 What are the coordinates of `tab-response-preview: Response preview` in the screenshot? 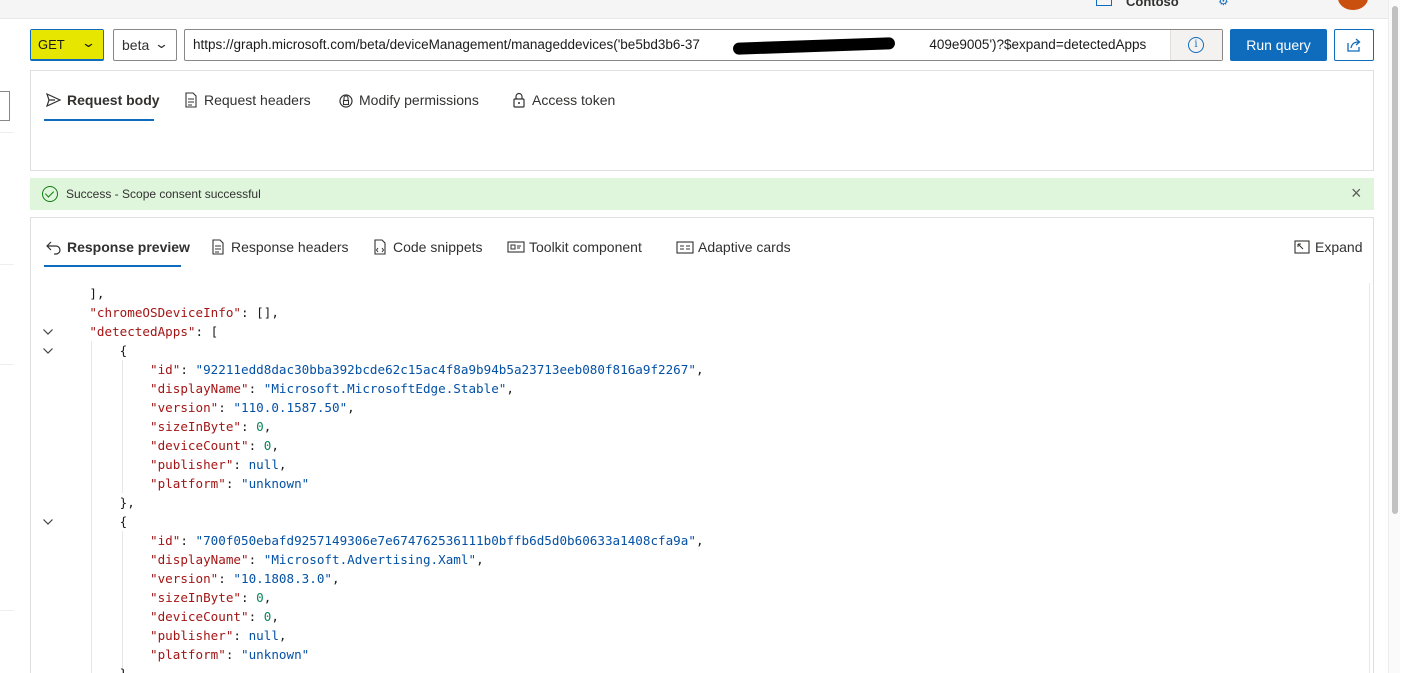 It's located at (117, 247).